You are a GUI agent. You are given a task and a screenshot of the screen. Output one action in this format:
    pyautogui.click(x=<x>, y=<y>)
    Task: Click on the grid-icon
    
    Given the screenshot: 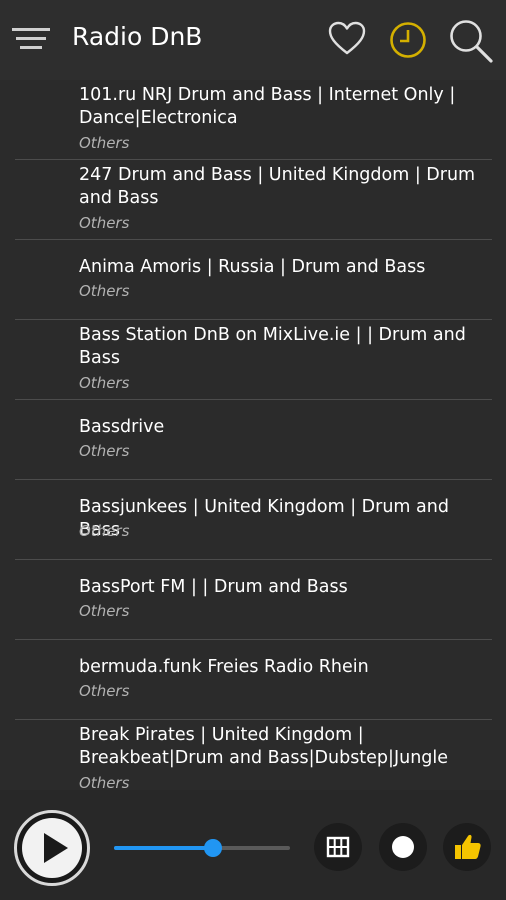 What is the action you would take?
    pyautogui.click(x=338, y=847)
    